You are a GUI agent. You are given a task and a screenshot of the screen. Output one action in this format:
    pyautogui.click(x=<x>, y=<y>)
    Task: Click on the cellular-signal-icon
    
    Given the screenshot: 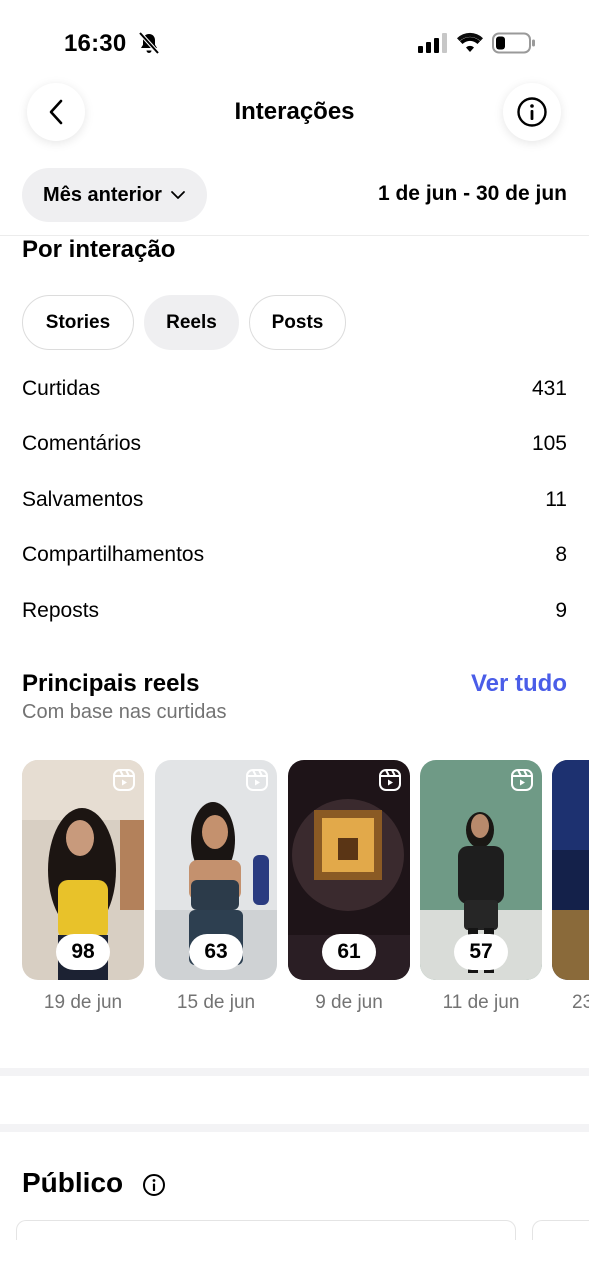 What is the action you would take?
    pyautogui.click(x=432, y=43)
    